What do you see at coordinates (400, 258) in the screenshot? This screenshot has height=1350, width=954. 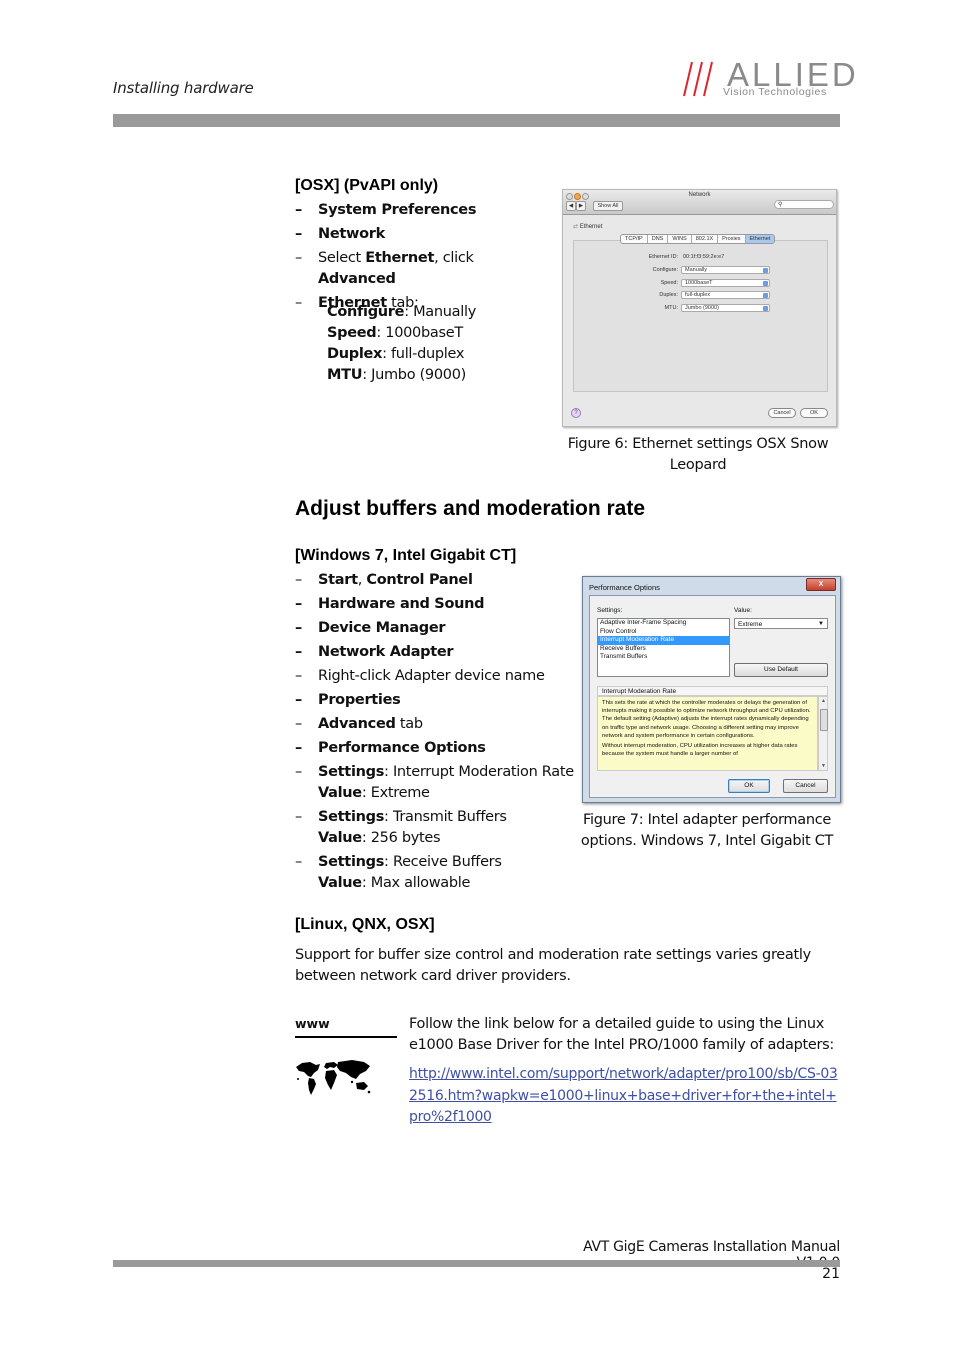 I see `bold-term: Ethernet` at bounding box center [400, 258].